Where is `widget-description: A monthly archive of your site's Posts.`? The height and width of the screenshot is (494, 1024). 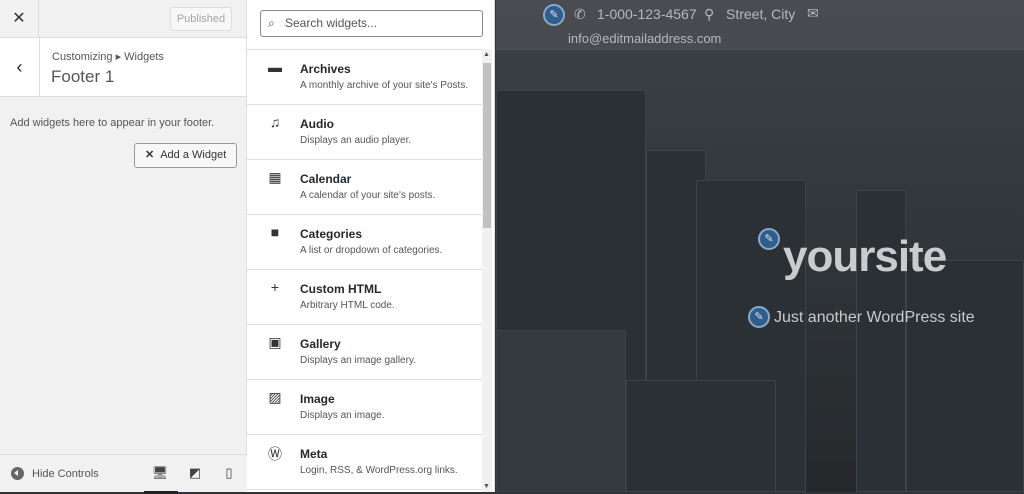 widget-description: A monthly archive of your site's Posts. is located at coordinates (384, 85).